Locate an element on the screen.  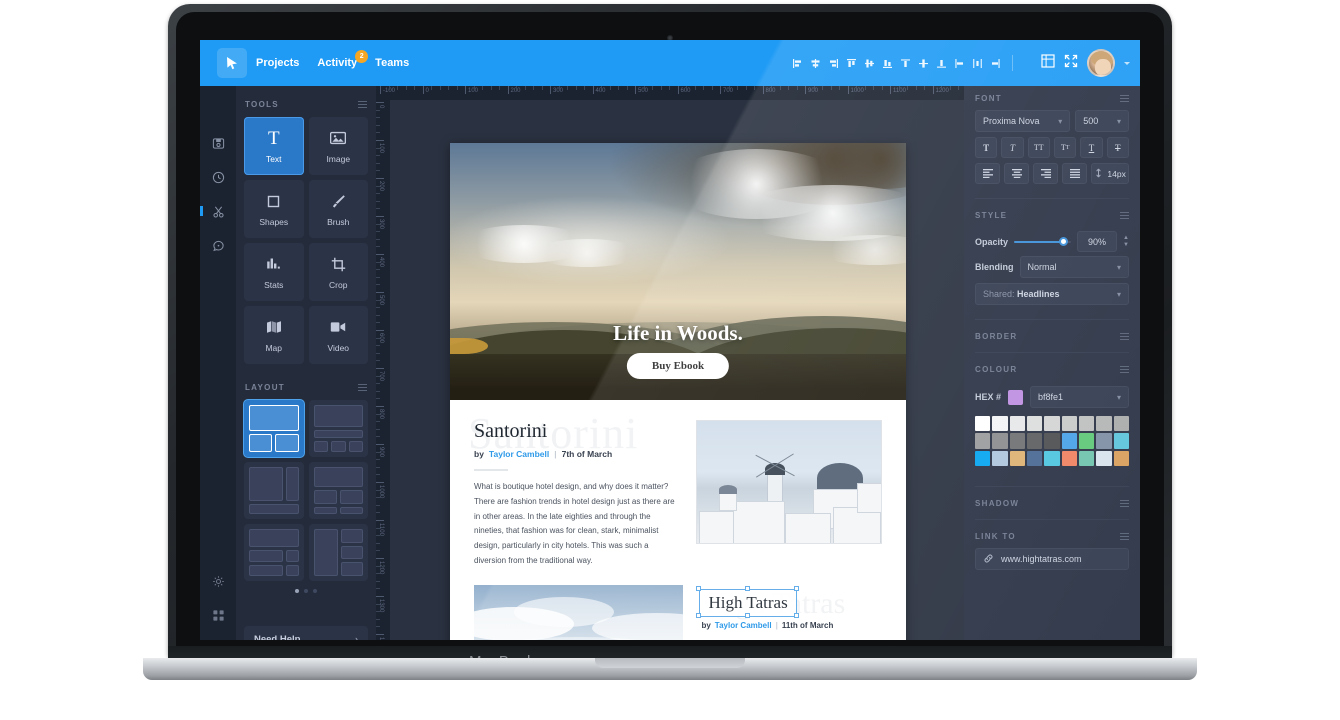
hex-colour-swatch is located at coordinates (1016, 397).